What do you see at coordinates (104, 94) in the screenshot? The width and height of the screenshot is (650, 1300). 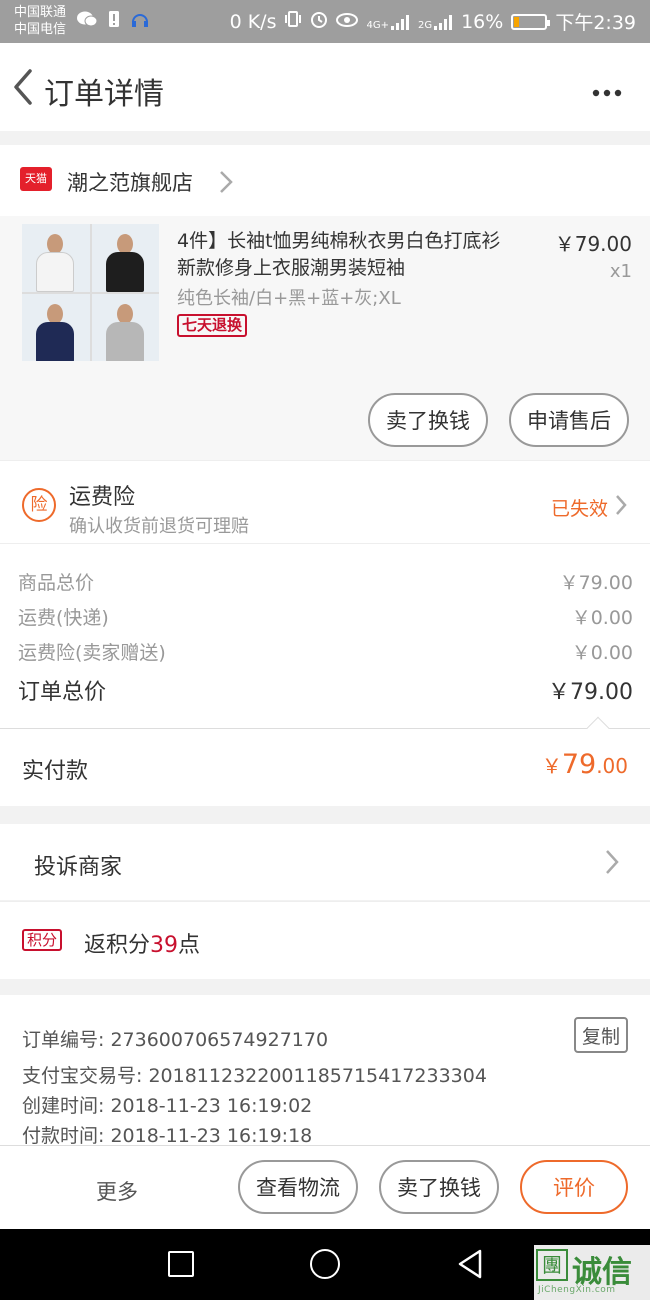 I see `page-title: 订单详情` at bounding box center [104, 94].